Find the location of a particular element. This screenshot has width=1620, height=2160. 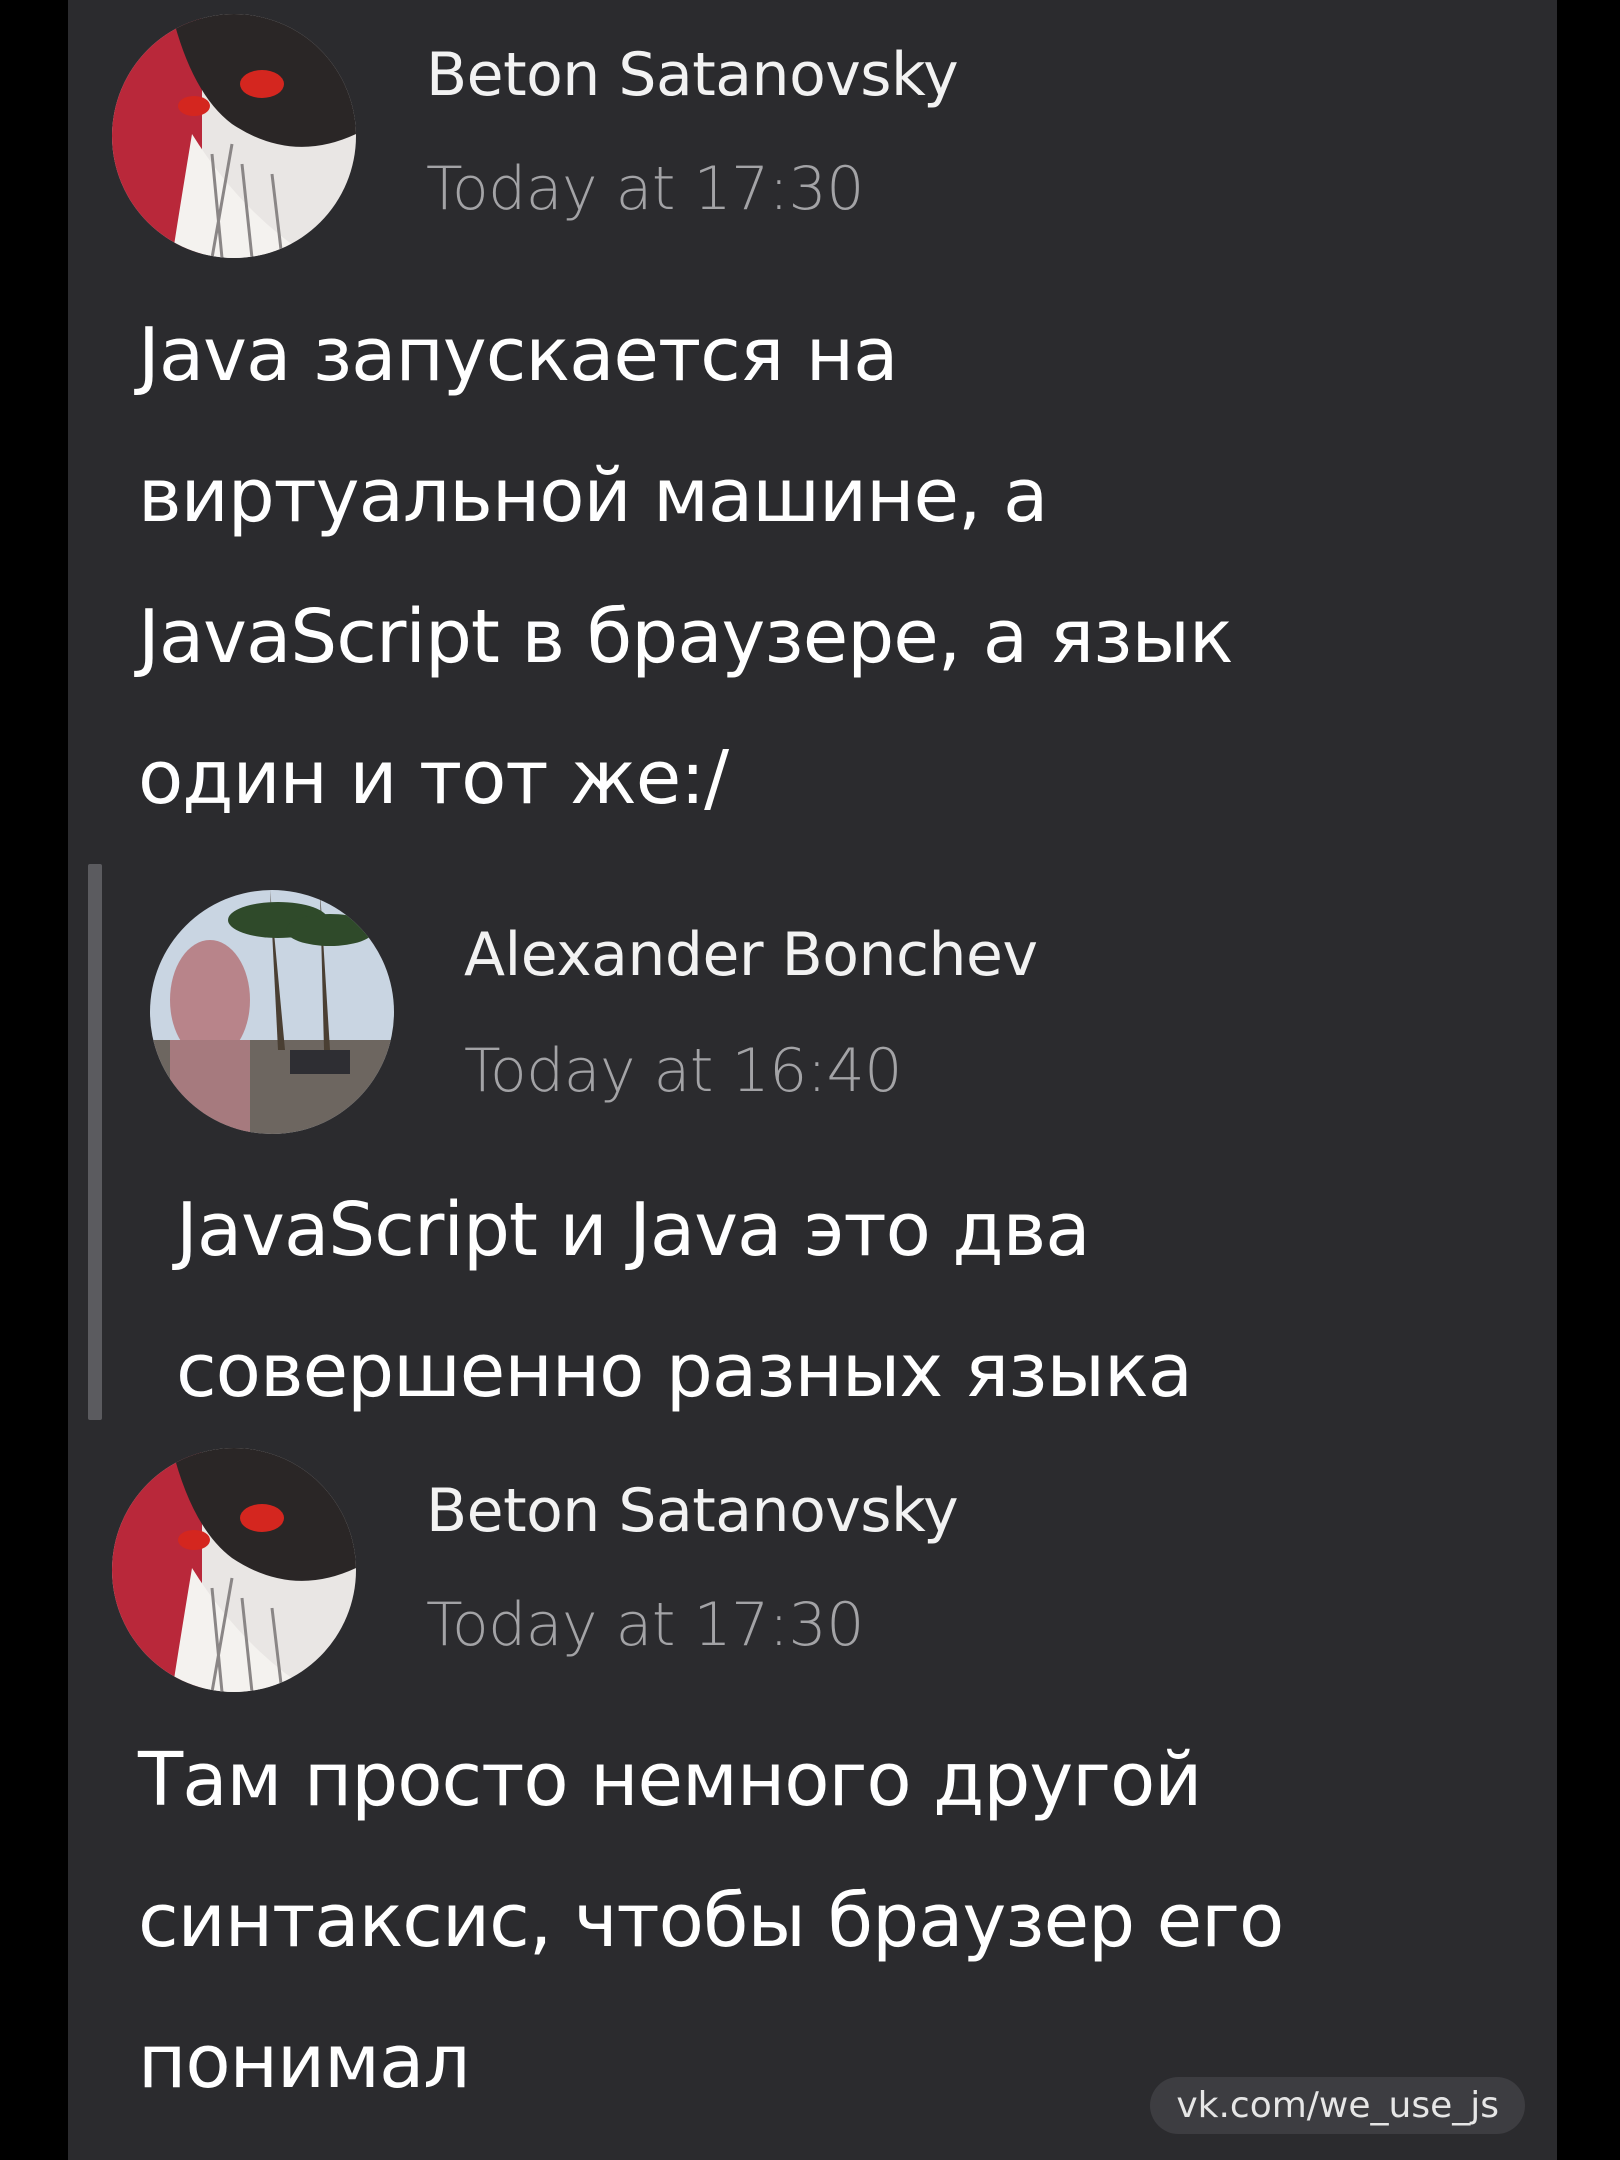

message-timestamp: Today at 16:40 is located at coordinates (683, 1071).